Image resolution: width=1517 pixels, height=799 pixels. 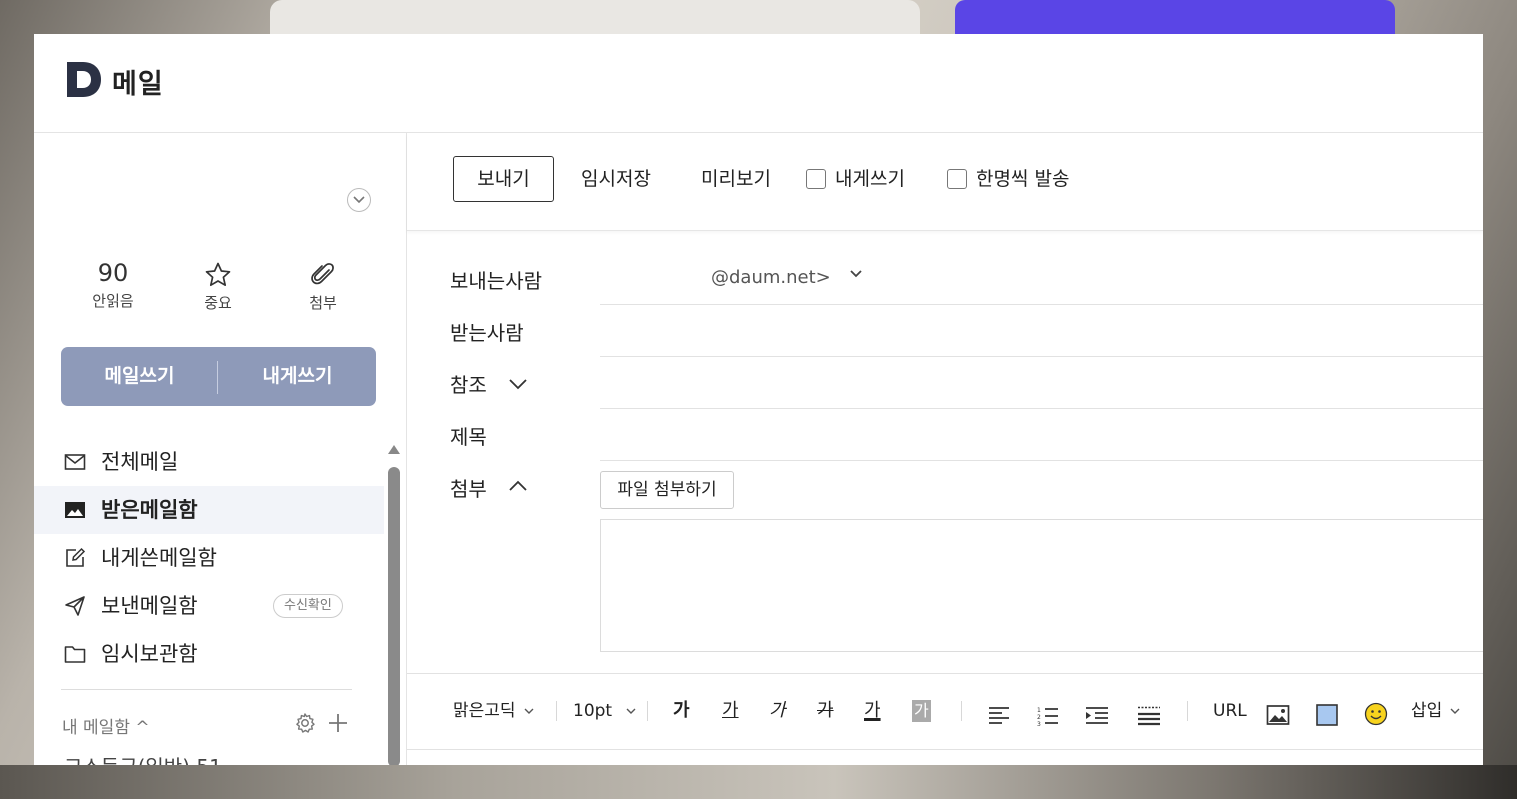 I want to click on cc-expand-chevron-icon, so click(x=518, y=384).